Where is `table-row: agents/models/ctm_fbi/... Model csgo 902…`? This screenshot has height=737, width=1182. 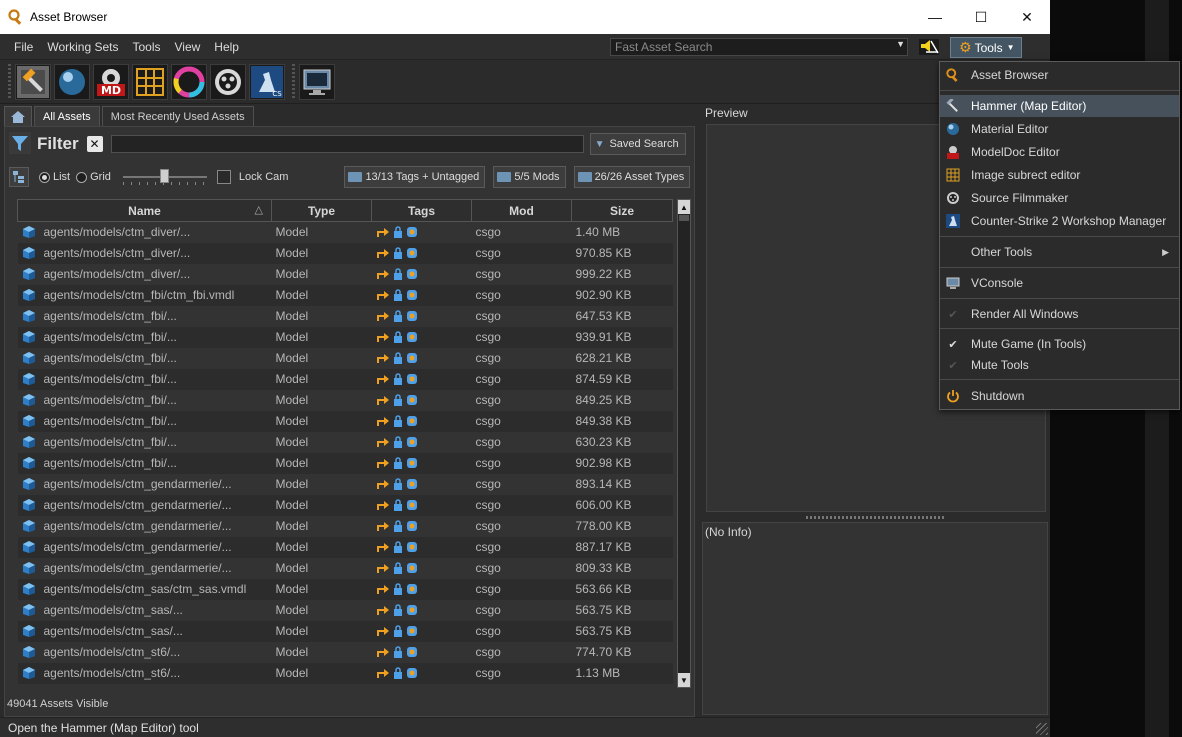
table-row: agents/models/ctm_fbi/... Model csgo 902… is located at coordinates (345, 463).